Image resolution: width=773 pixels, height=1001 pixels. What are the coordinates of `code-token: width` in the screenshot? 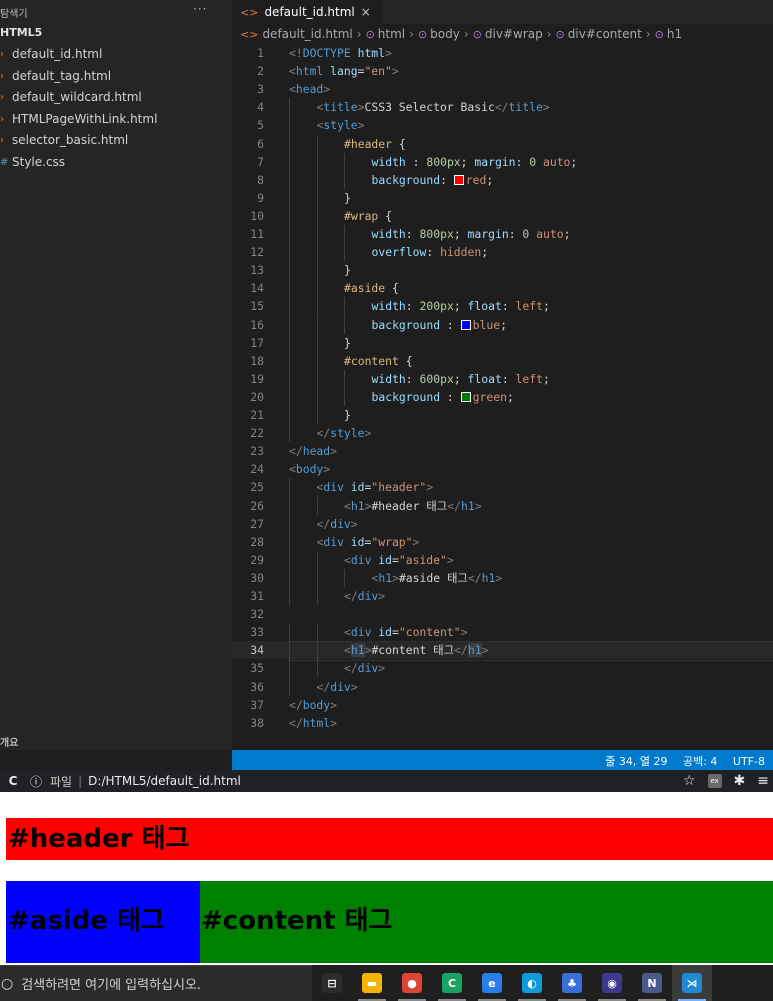 It's located at (388, 161).